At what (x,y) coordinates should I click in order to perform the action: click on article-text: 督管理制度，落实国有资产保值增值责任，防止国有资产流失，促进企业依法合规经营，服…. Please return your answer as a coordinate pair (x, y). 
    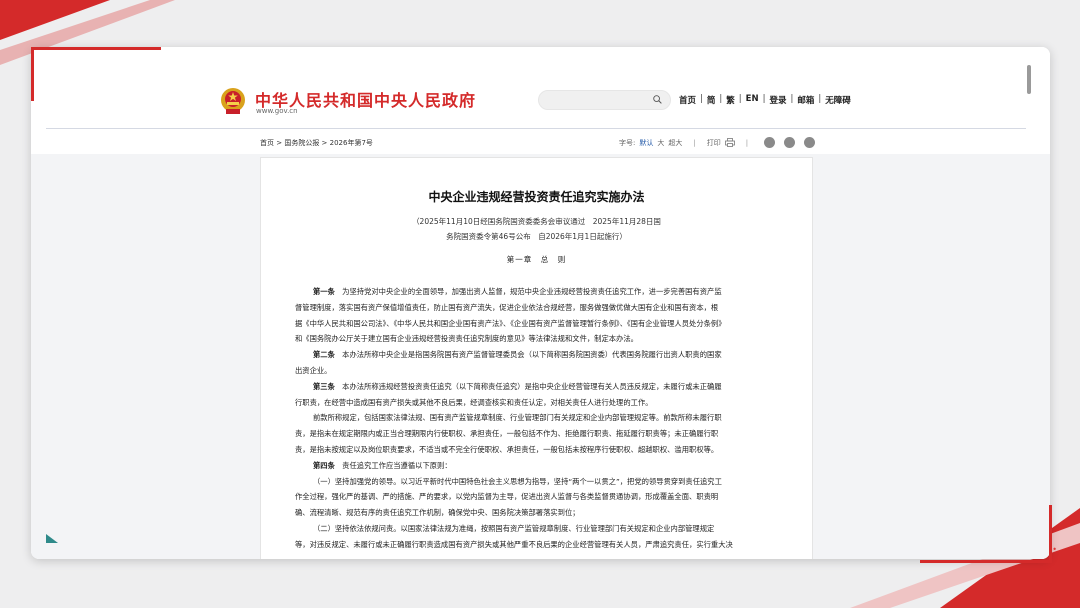
    Looking at the image, I should click on (507, 307).